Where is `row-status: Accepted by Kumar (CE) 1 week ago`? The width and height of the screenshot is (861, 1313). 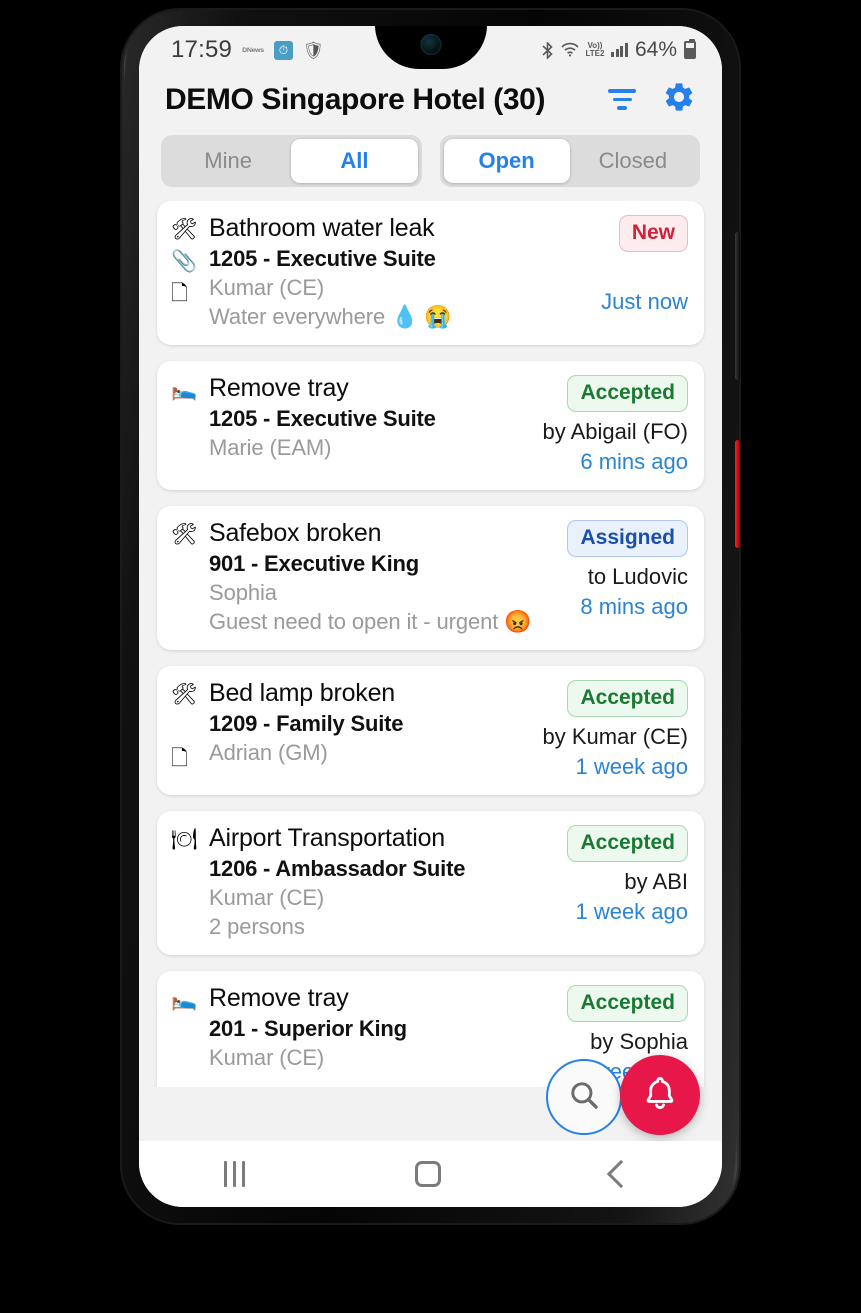 row-status: Accepted by Kumar (CE) 1 week ago is located at coordinates (615, 729).